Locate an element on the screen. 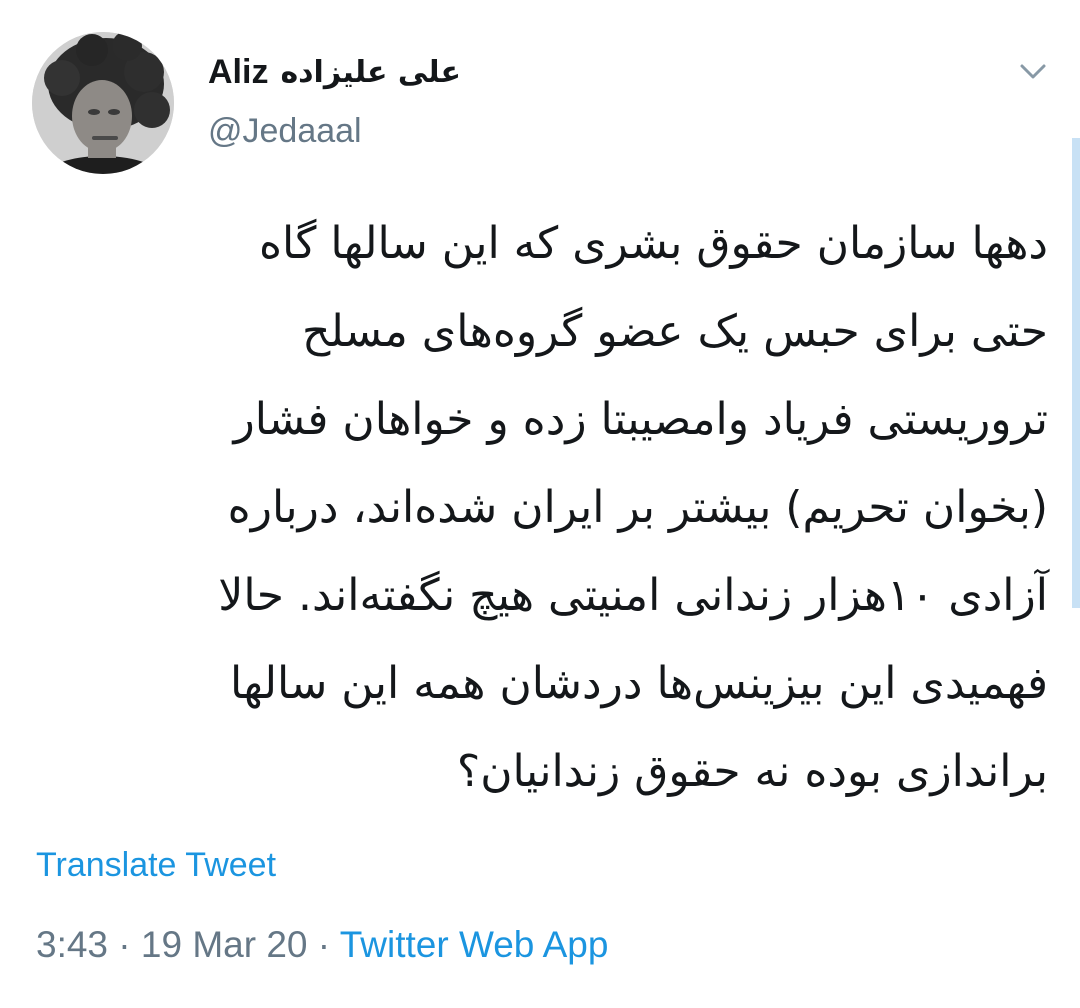  avatar is located at coordinates (103, 103).